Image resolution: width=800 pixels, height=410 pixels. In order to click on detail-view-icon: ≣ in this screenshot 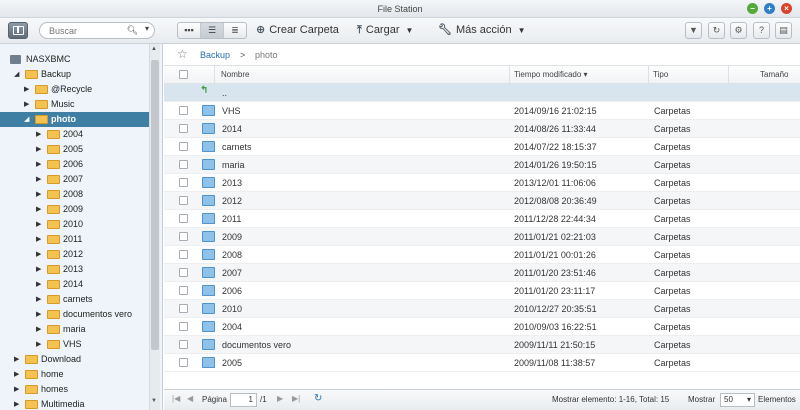, I will do `click(235, 30)`.